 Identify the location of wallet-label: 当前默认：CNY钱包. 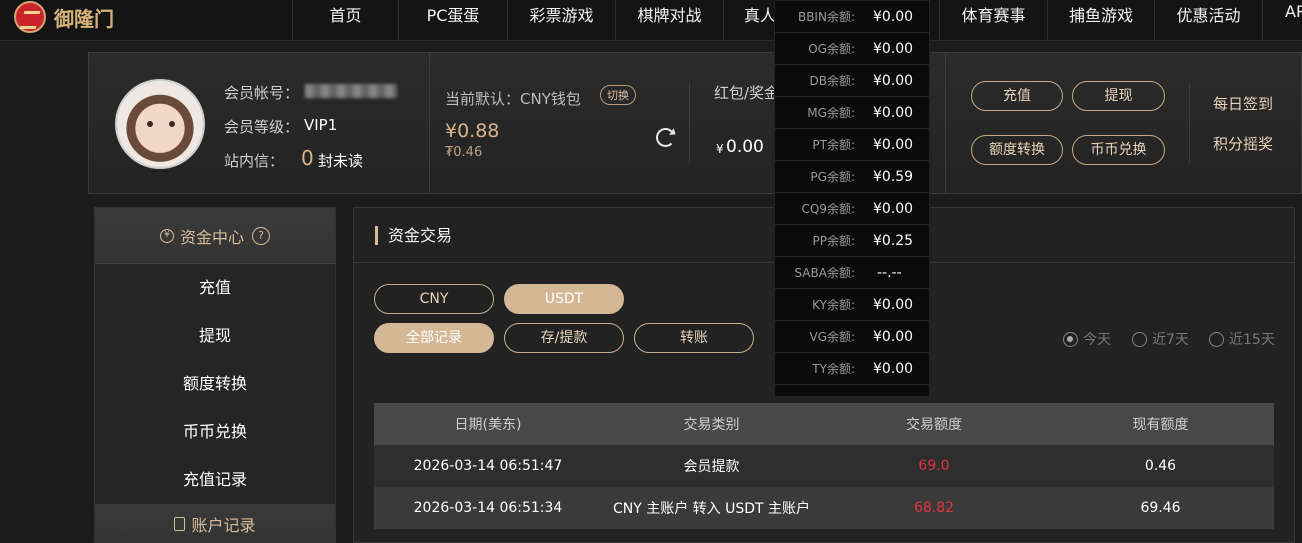
(513, 99).